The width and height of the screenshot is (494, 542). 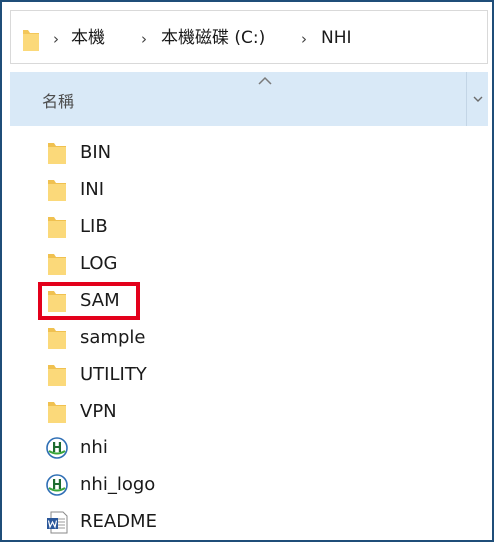 What do you see at coordinates (99, 263) in the screenshot?
I see `file-name: LOG` at bounding box center [99, 263].